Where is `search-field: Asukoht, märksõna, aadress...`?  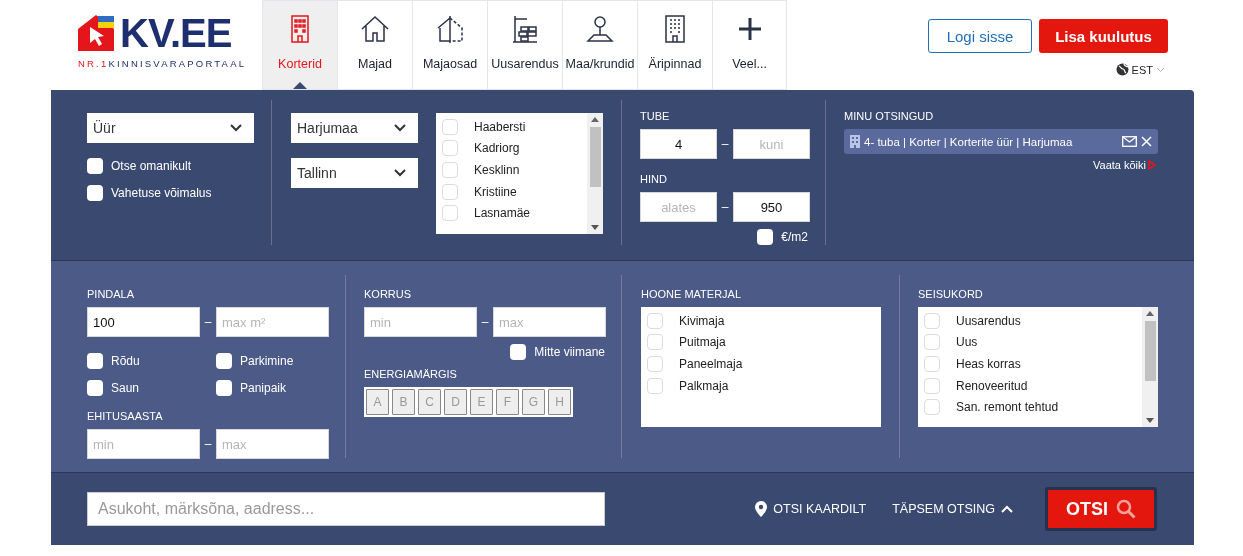 search-field: Asukoht, märksõna, aadress... is located at coordinates (346, 509).